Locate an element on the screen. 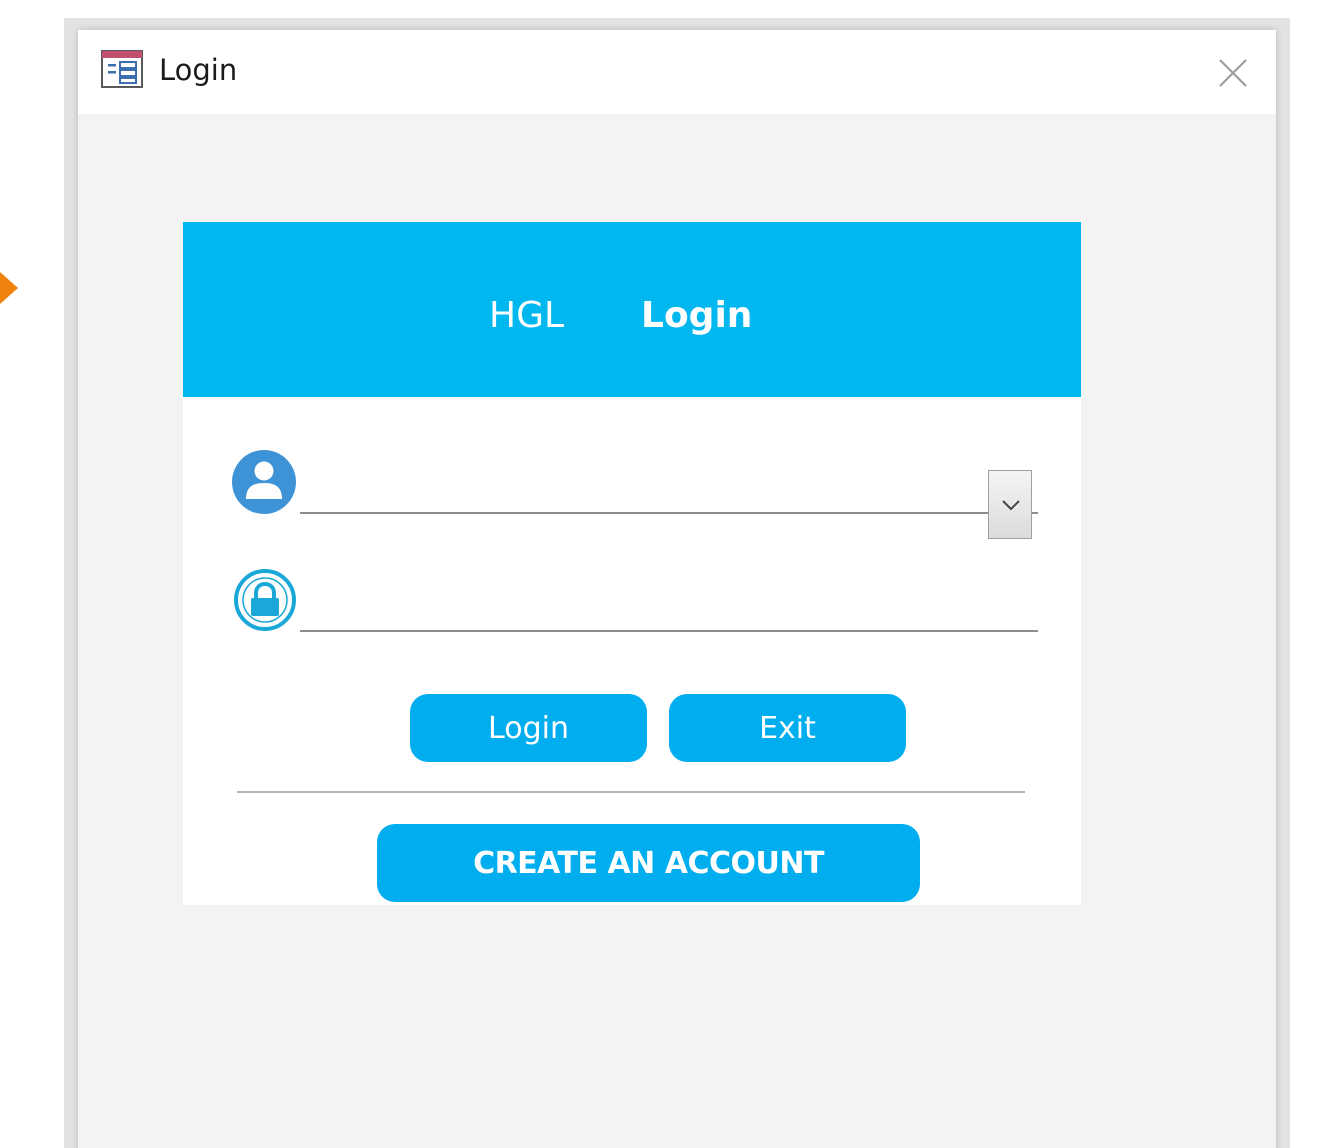 Image resolution: width=1319 pixels, height=1148 pixels. brand-label: HGL is located at coordinates (527, 315).